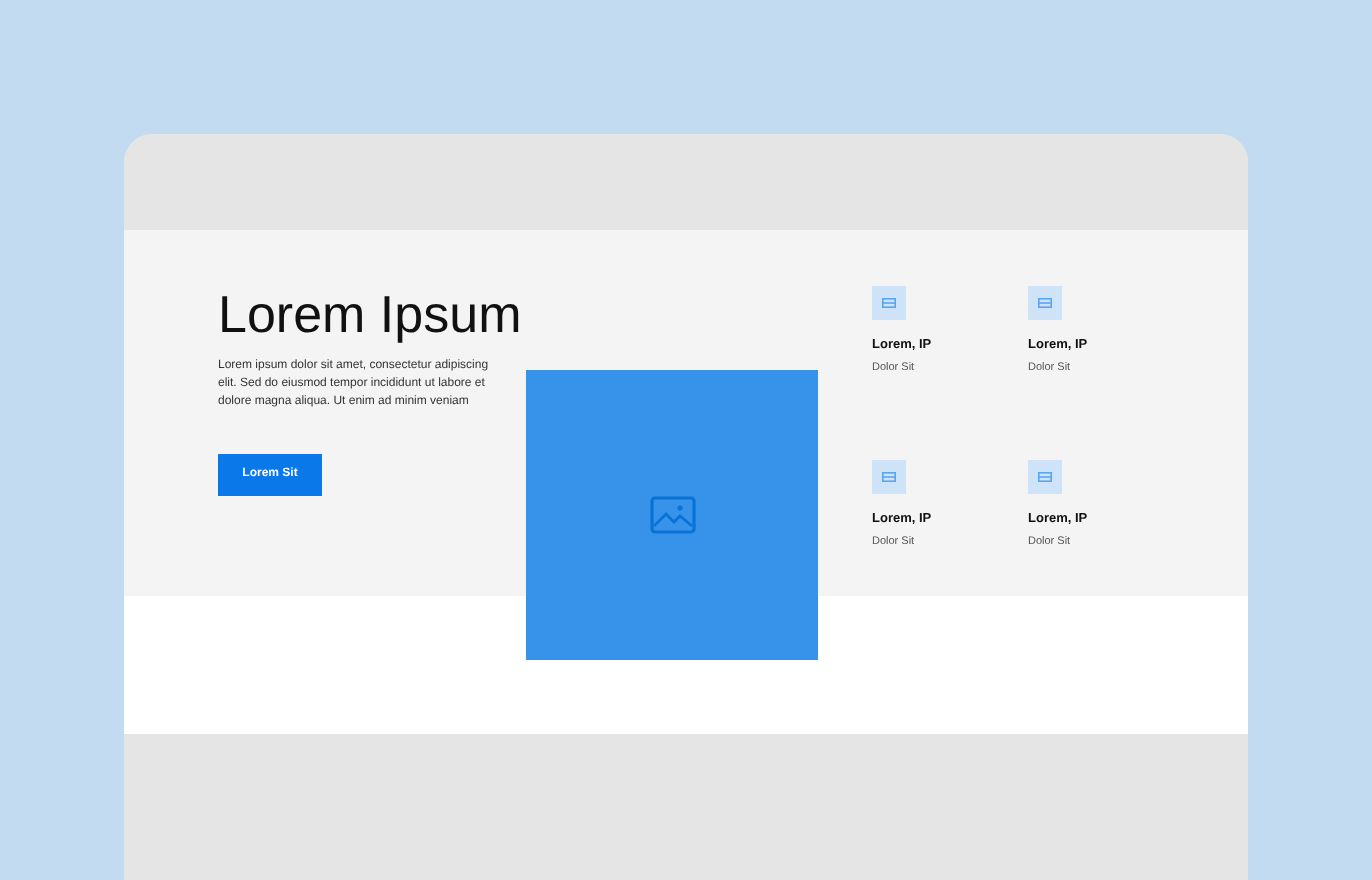 This screenshot has height=880, width=1372. What do you see at coordinates (371, 315) in the screenshot?
I see `hero-title: Lorem Ipsum` at bounding box center [371, 315].